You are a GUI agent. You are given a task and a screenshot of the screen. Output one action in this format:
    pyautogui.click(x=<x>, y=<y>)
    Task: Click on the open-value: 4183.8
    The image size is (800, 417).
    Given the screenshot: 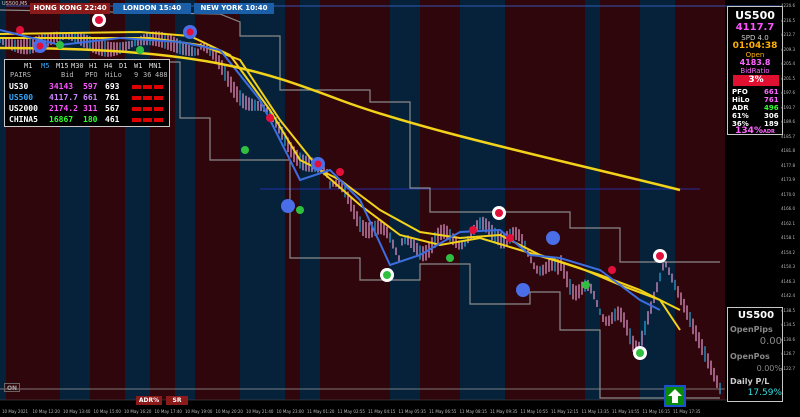 What is the action you would take?
    pyautogui.click(x=755, y=62)
    